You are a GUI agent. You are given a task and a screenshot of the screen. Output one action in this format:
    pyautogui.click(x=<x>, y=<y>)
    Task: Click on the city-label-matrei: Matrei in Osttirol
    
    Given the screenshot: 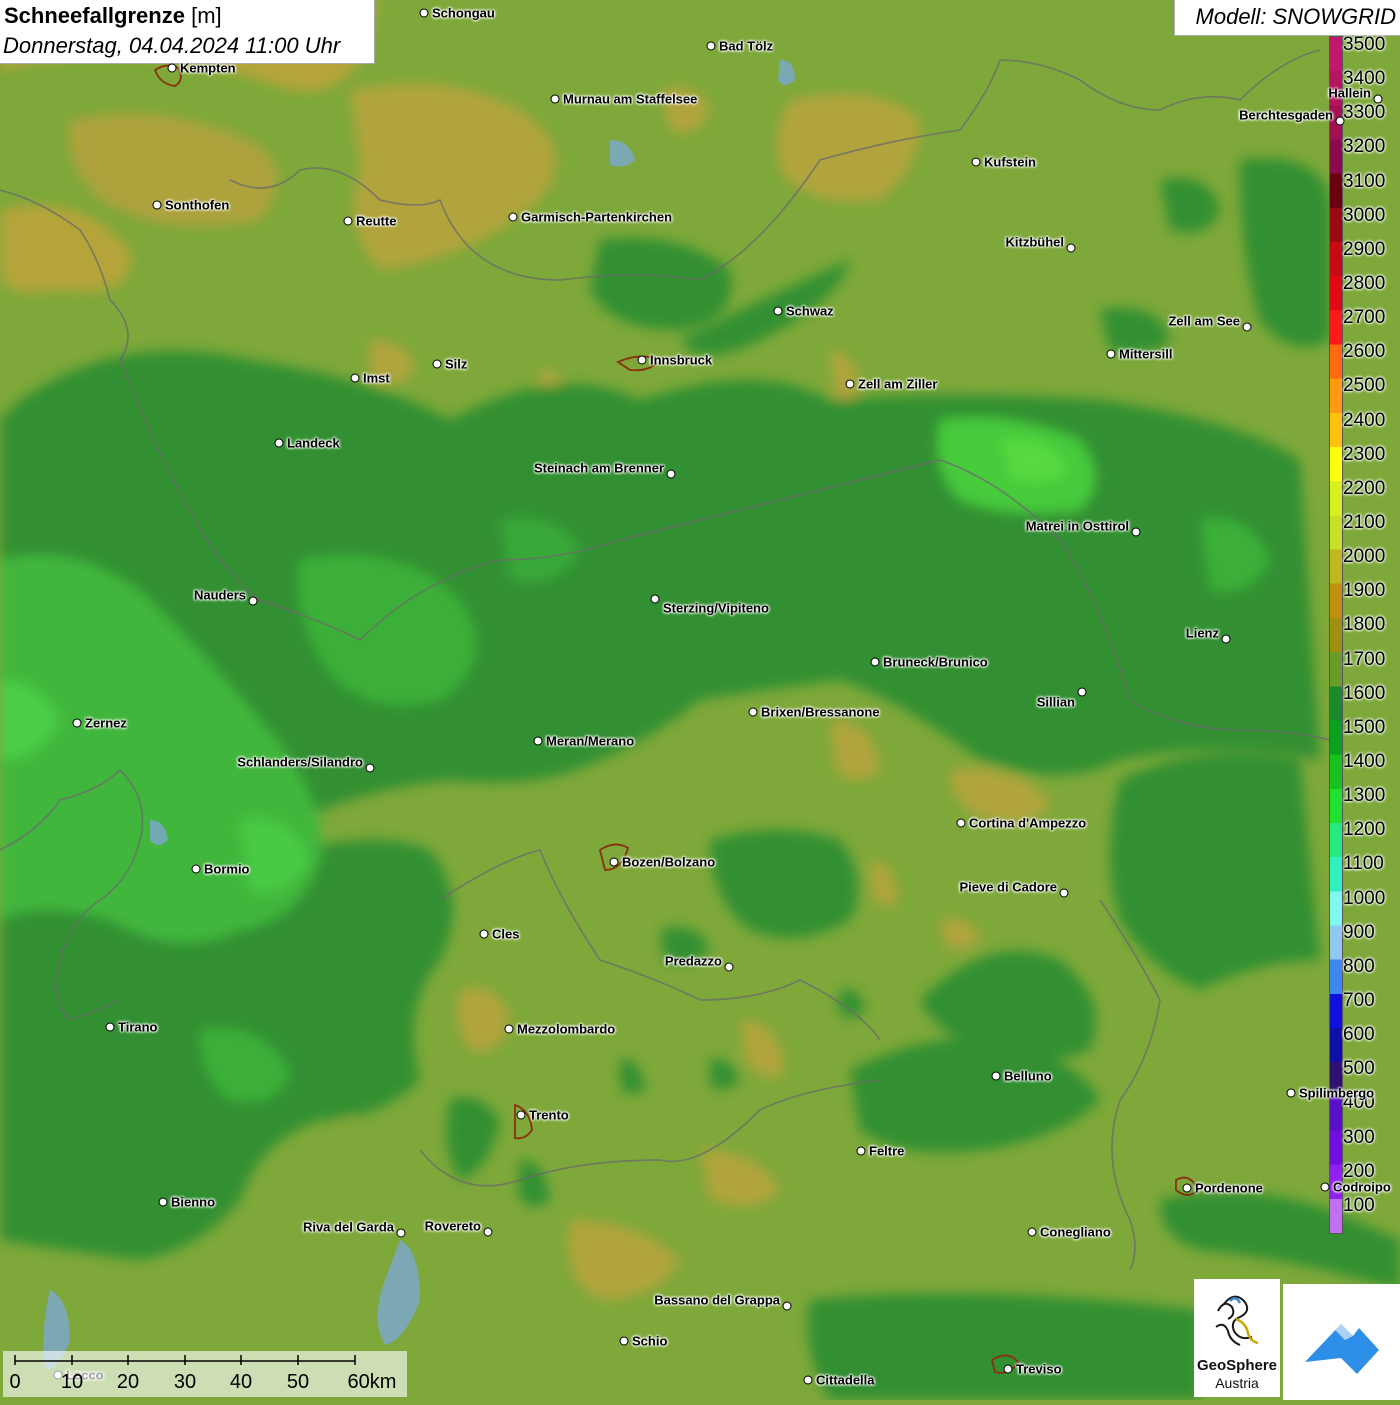 What is the action you would take?
    pyautogui.click(x=1077, y=526)
    